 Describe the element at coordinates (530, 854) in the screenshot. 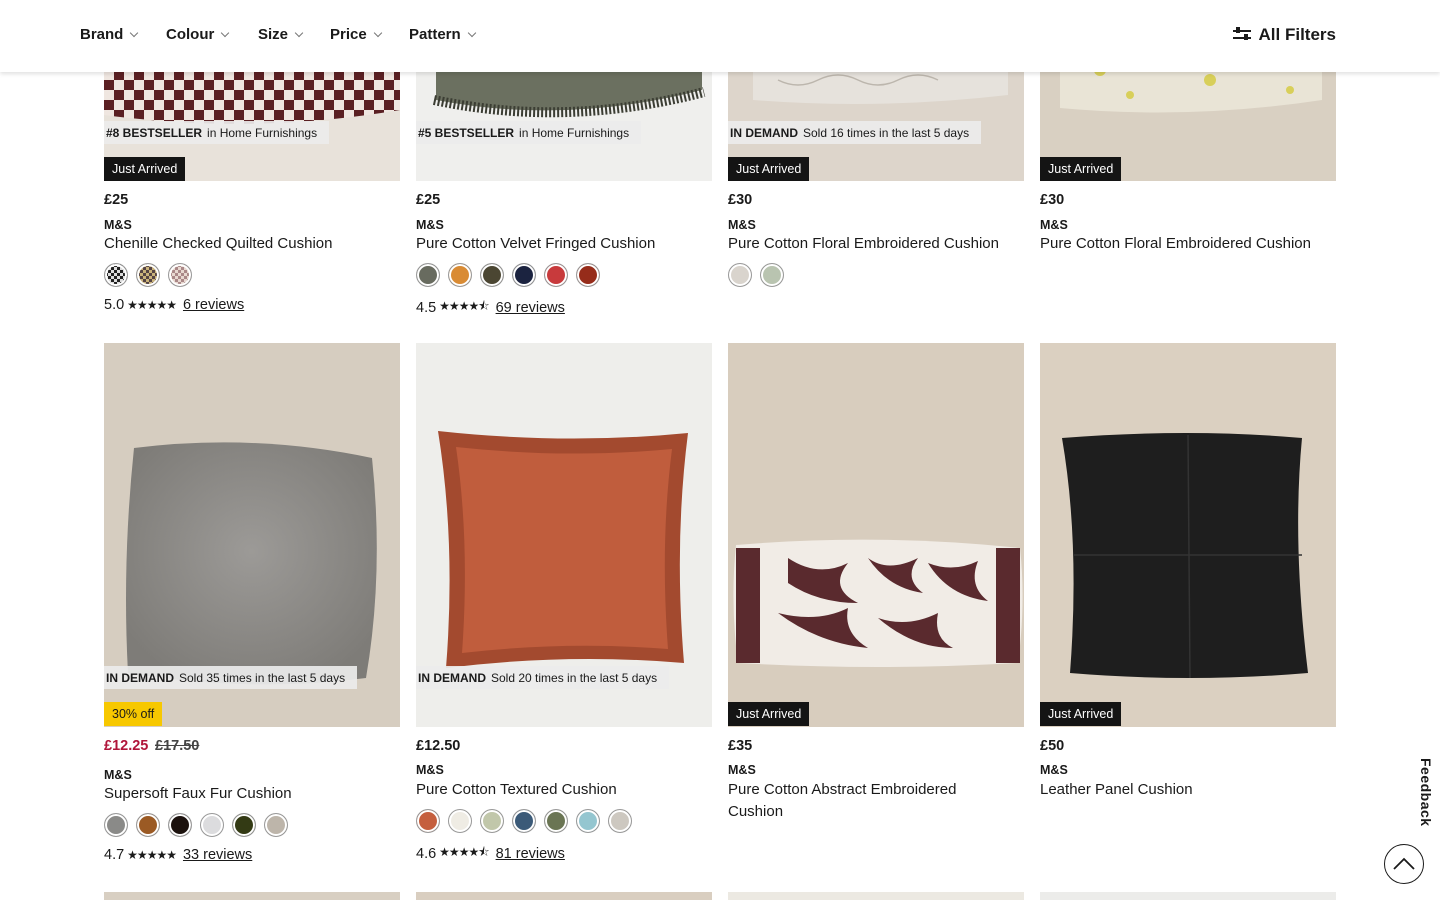

I see `reviews-link: 81 reviews` at that location.